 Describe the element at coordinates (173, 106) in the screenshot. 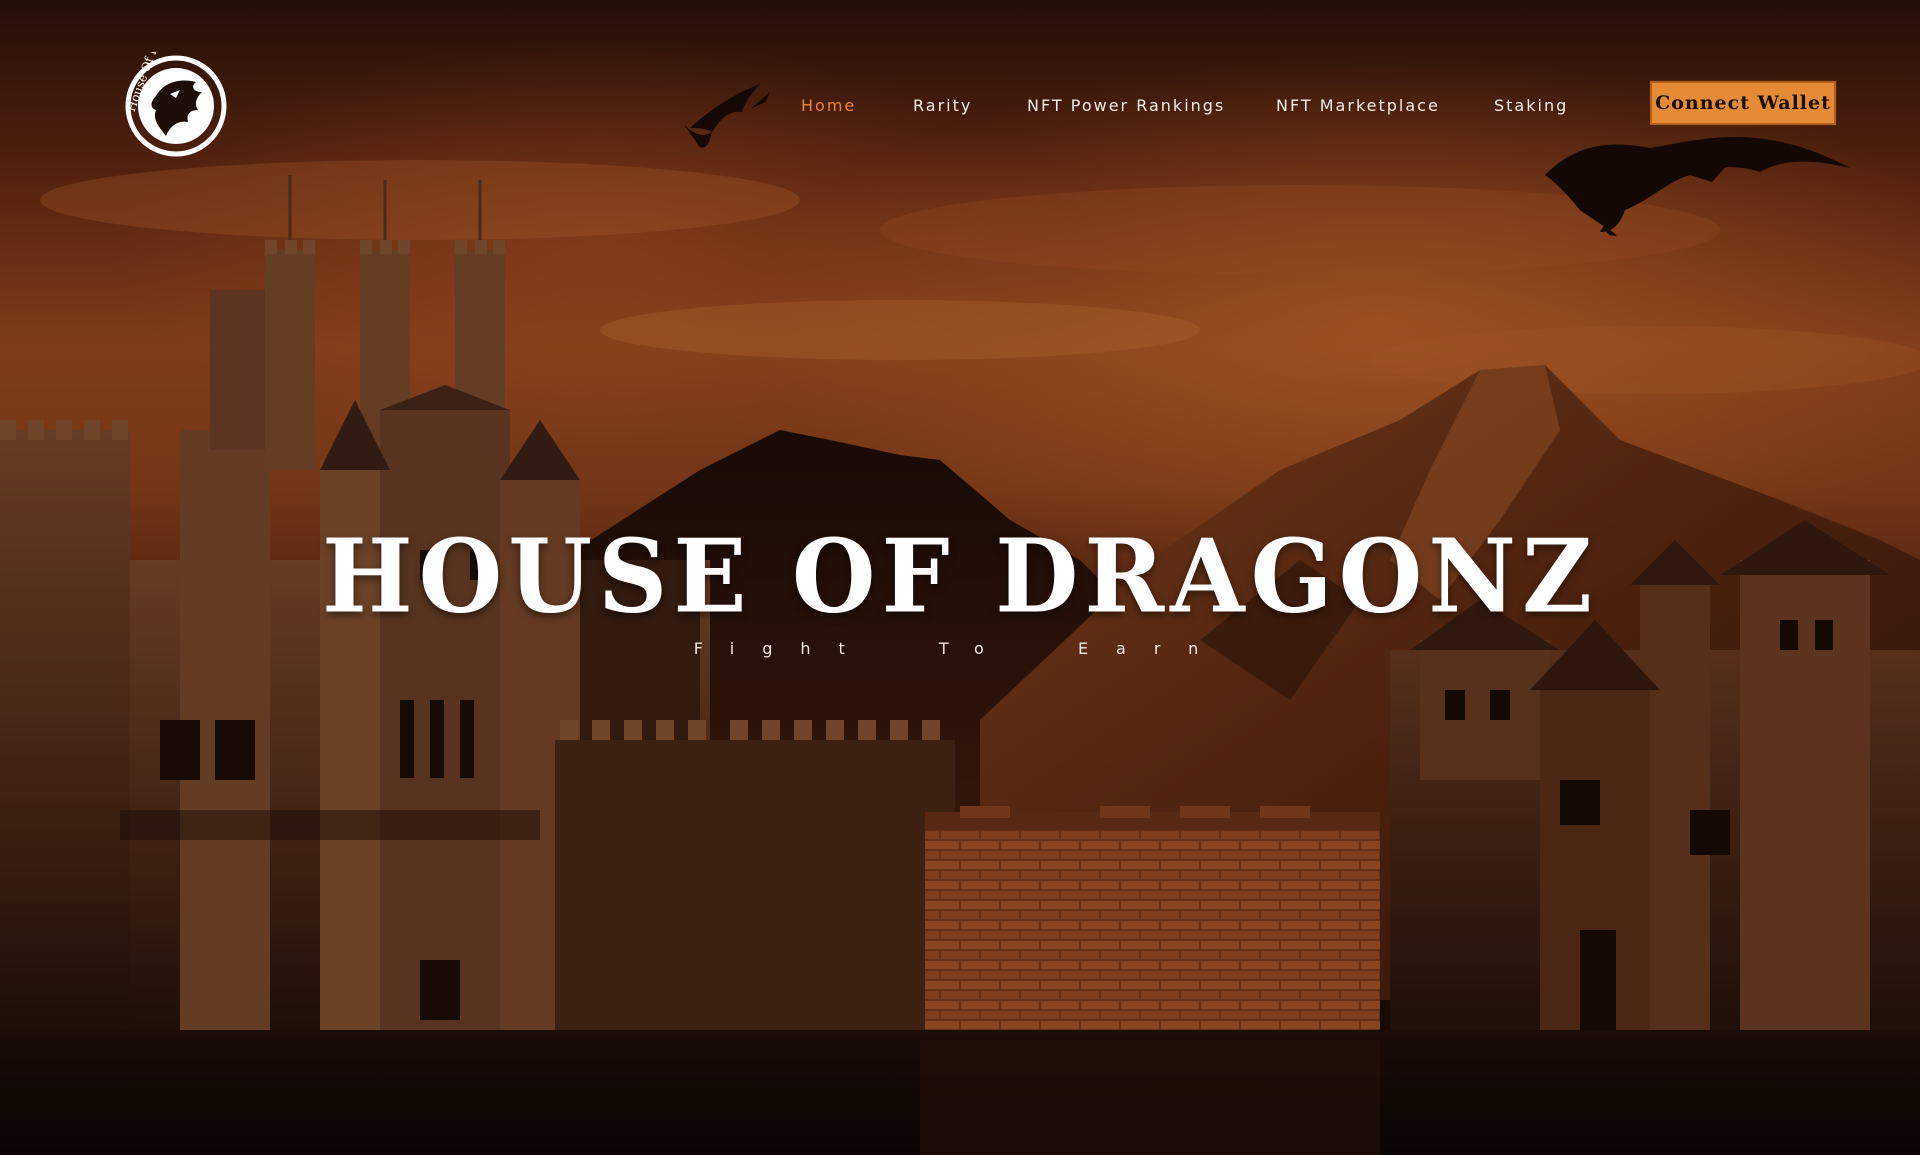

I see `dragon-head-icon: House Of Dragonz` at that location.